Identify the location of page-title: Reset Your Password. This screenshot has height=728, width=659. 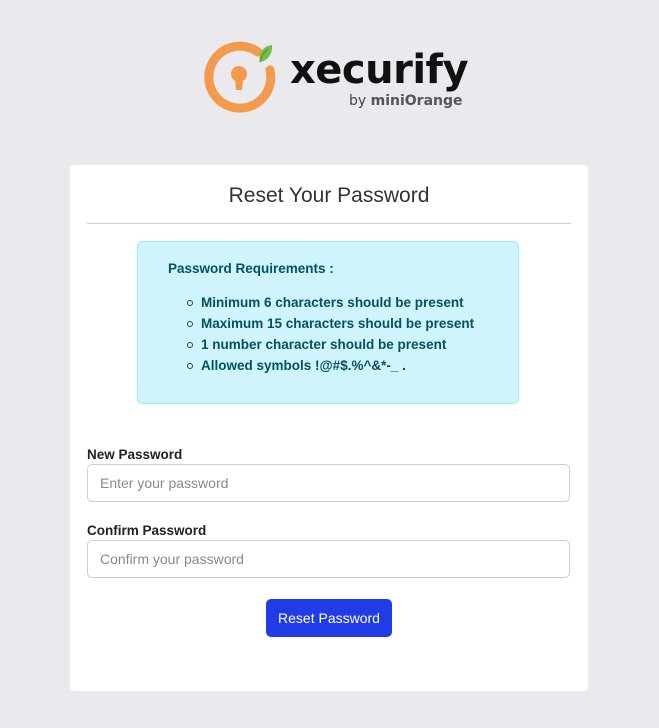
(329, 195).